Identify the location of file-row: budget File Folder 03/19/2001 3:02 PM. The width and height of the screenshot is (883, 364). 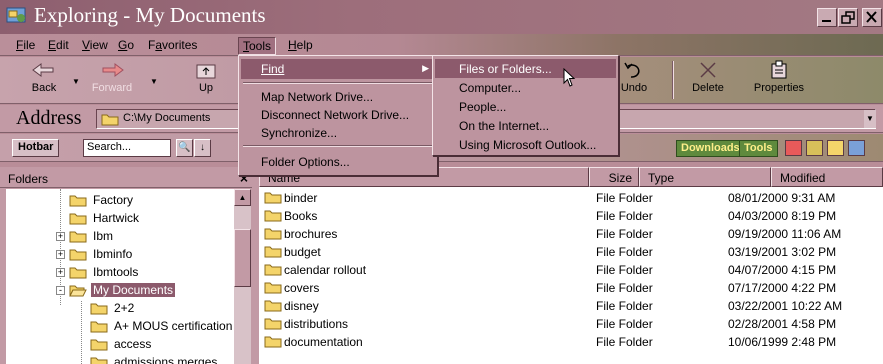
(571, 252).